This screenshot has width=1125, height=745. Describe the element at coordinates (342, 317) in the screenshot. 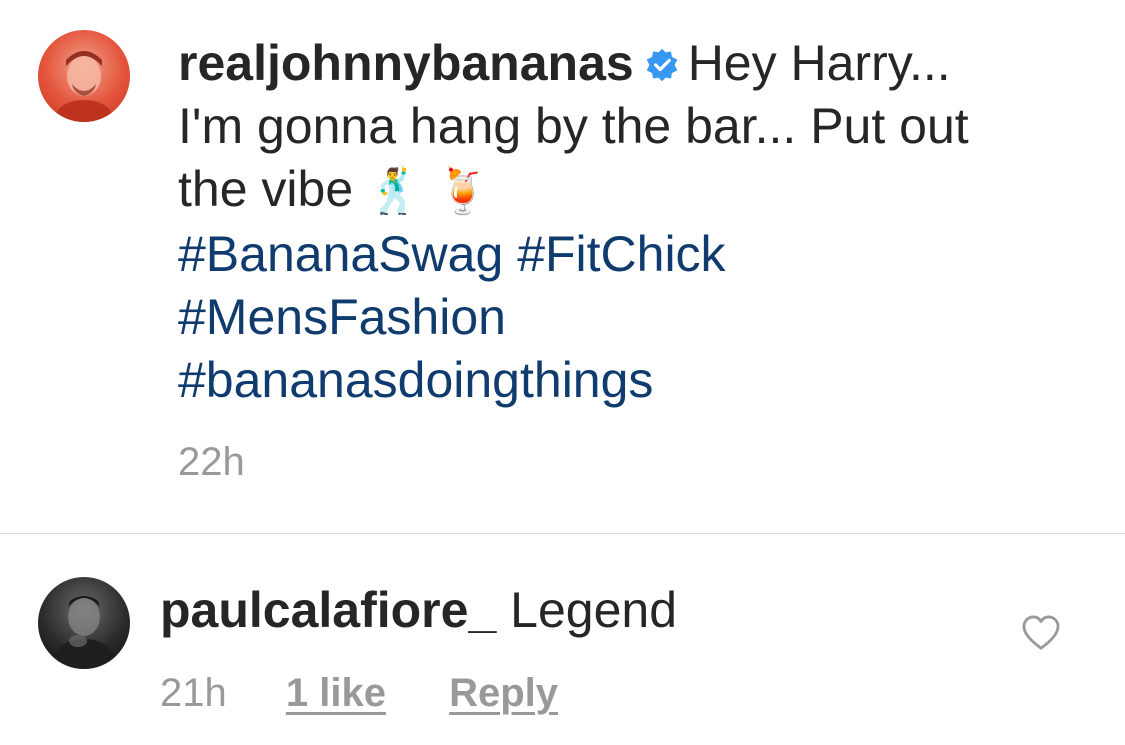

I see `hashtag-link: #MensFashion` at that location.